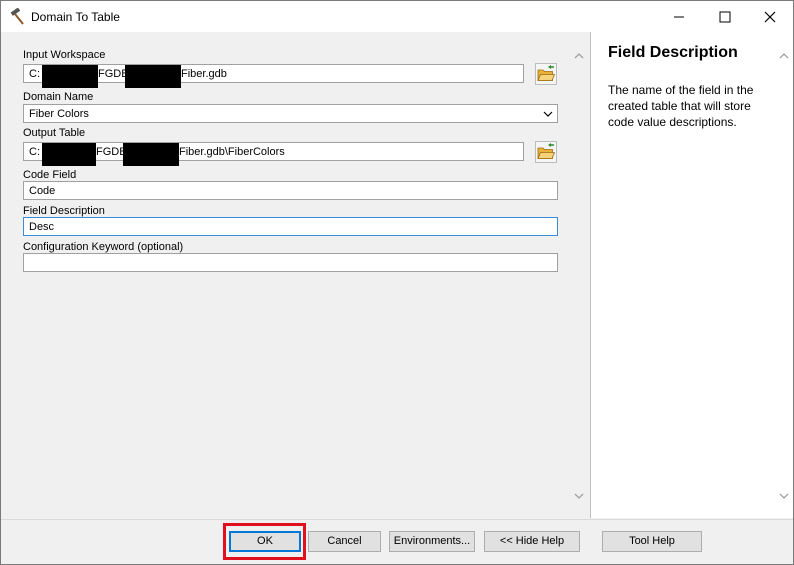  I want to click on title-bar: Domain To Table, so click(397, 16).